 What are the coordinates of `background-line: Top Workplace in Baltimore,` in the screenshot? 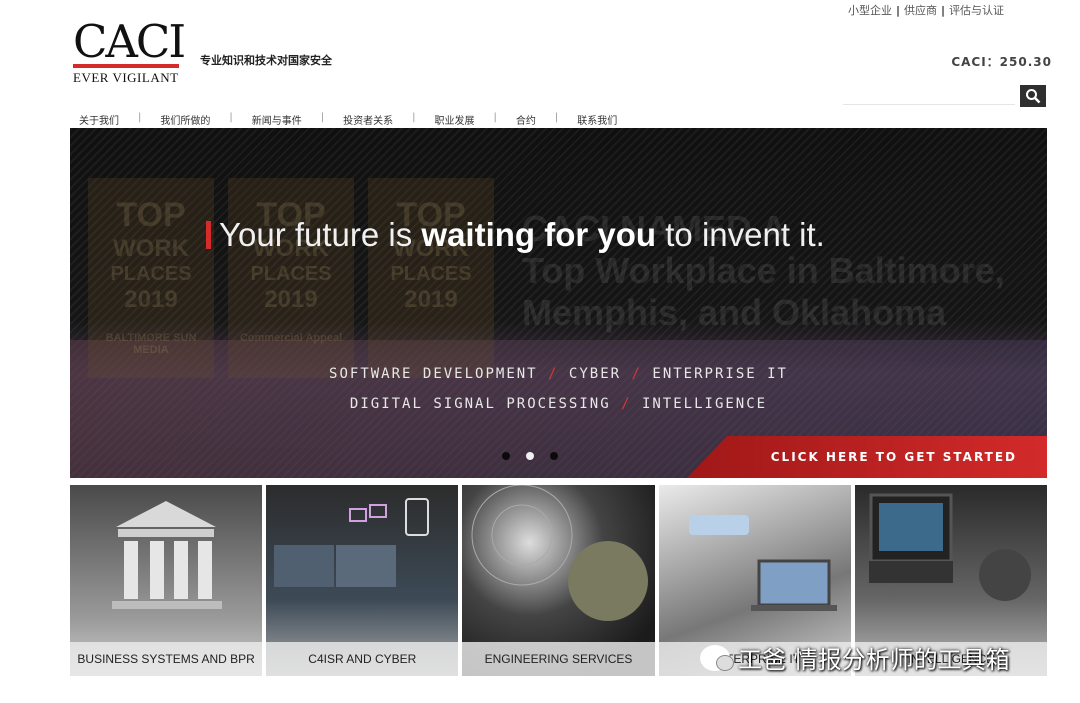 It's located at (763, 270).